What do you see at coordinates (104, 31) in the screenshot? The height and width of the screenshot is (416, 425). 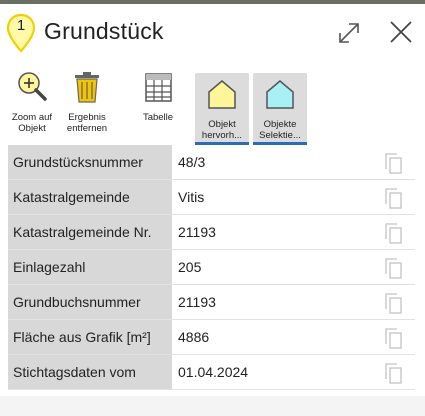 I see `panel-title: Grundstück` at bounding box center [104, 31].